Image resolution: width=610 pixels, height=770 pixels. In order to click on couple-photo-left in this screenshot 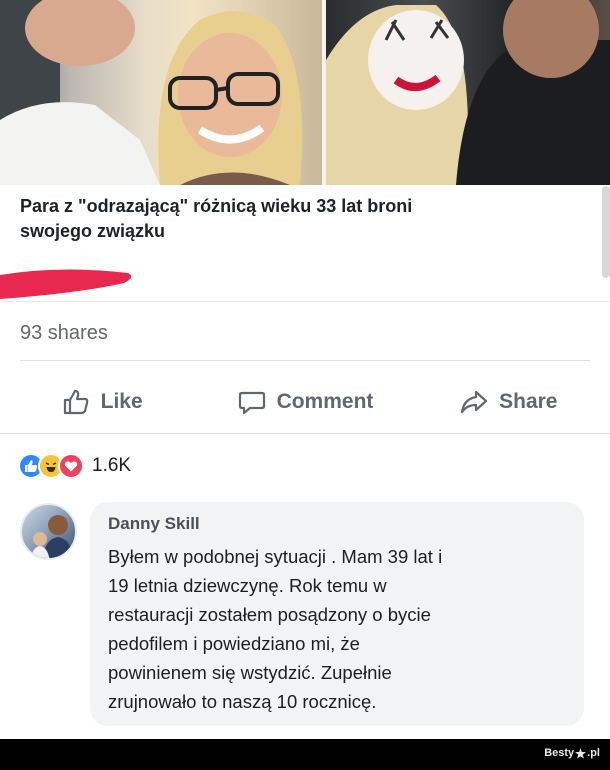, I will do `click(161, 92)`.